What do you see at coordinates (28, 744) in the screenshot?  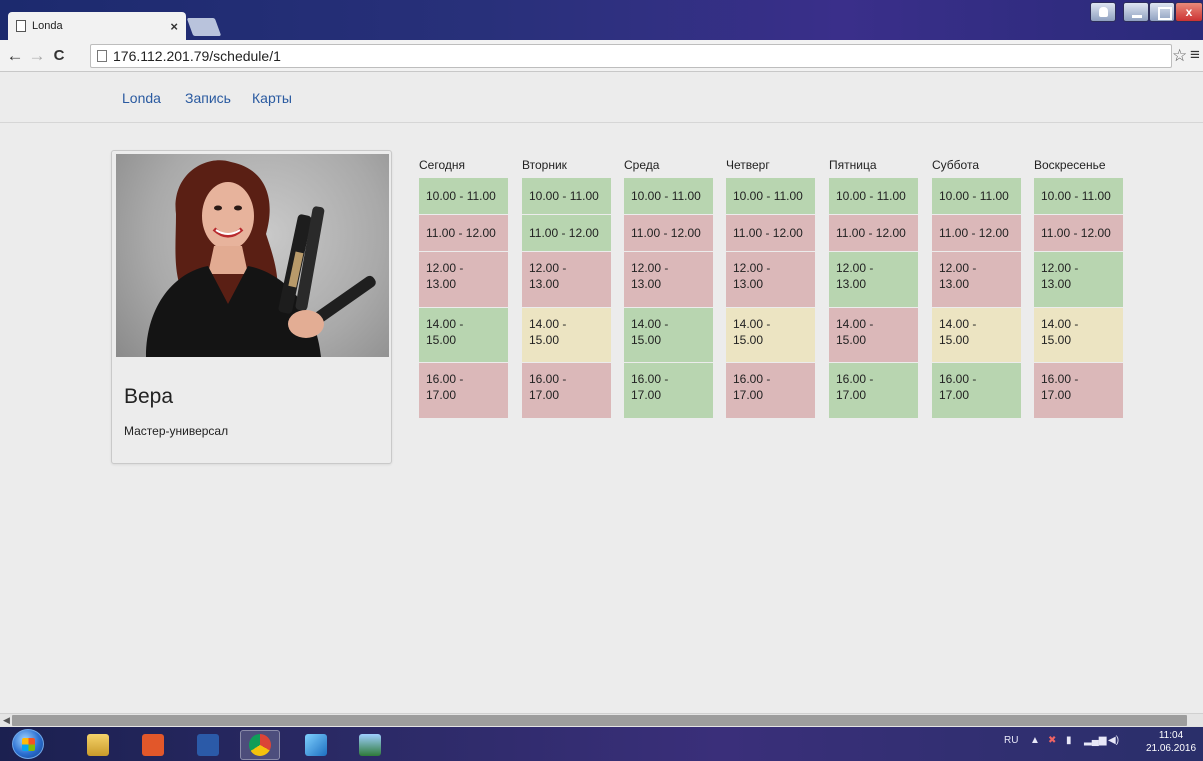 I see `start-button` at bounding box center [28, 744].